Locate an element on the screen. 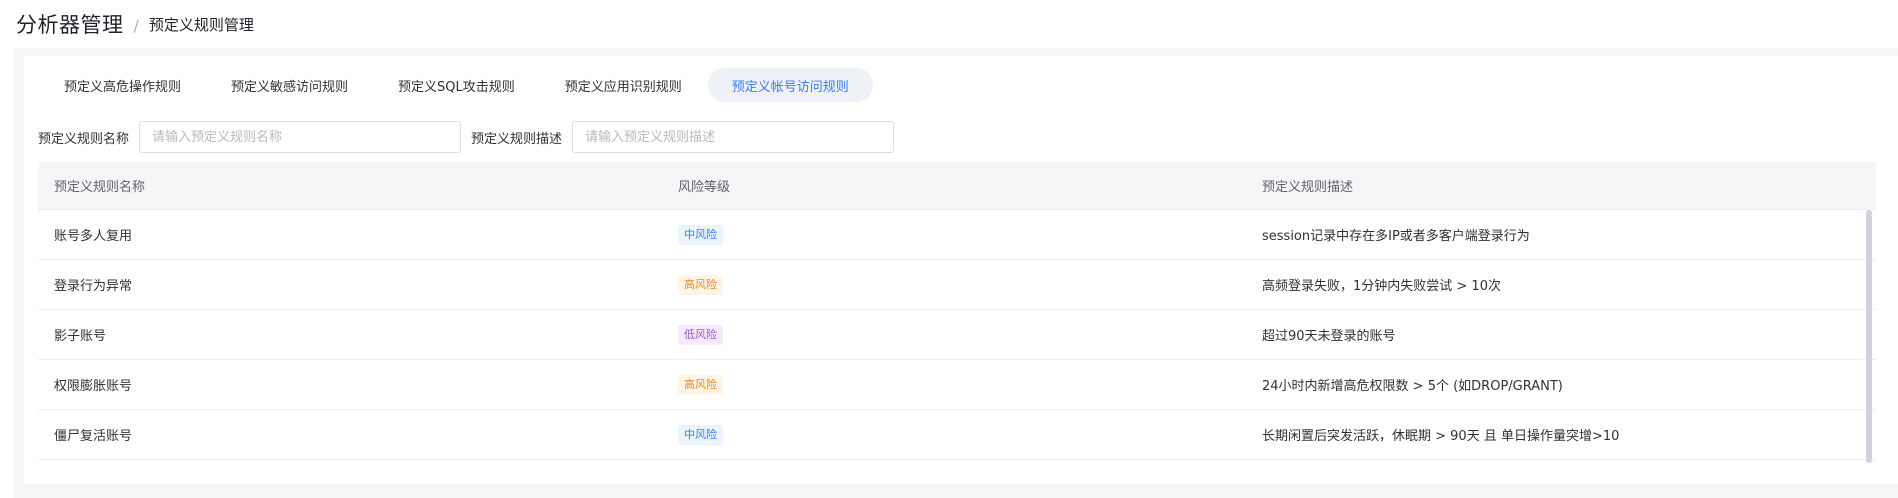 This screenshot has height=498, width=1898. rule-name-cell: 登录行为异常 is located at coordinates (93, 286).